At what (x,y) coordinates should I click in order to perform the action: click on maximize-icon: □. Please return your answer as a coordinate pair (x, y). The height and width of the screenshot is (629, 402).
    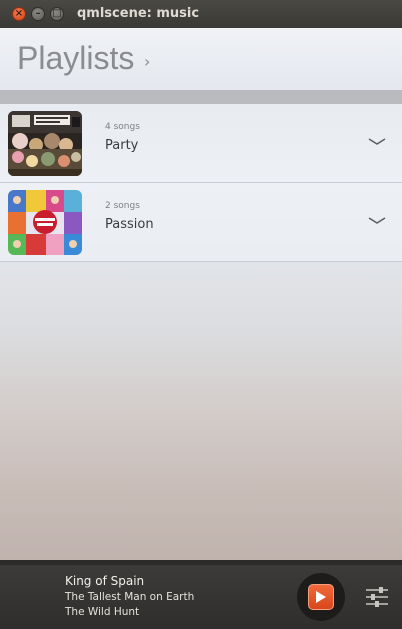
    Looking at the image, I should click on (57, 13).